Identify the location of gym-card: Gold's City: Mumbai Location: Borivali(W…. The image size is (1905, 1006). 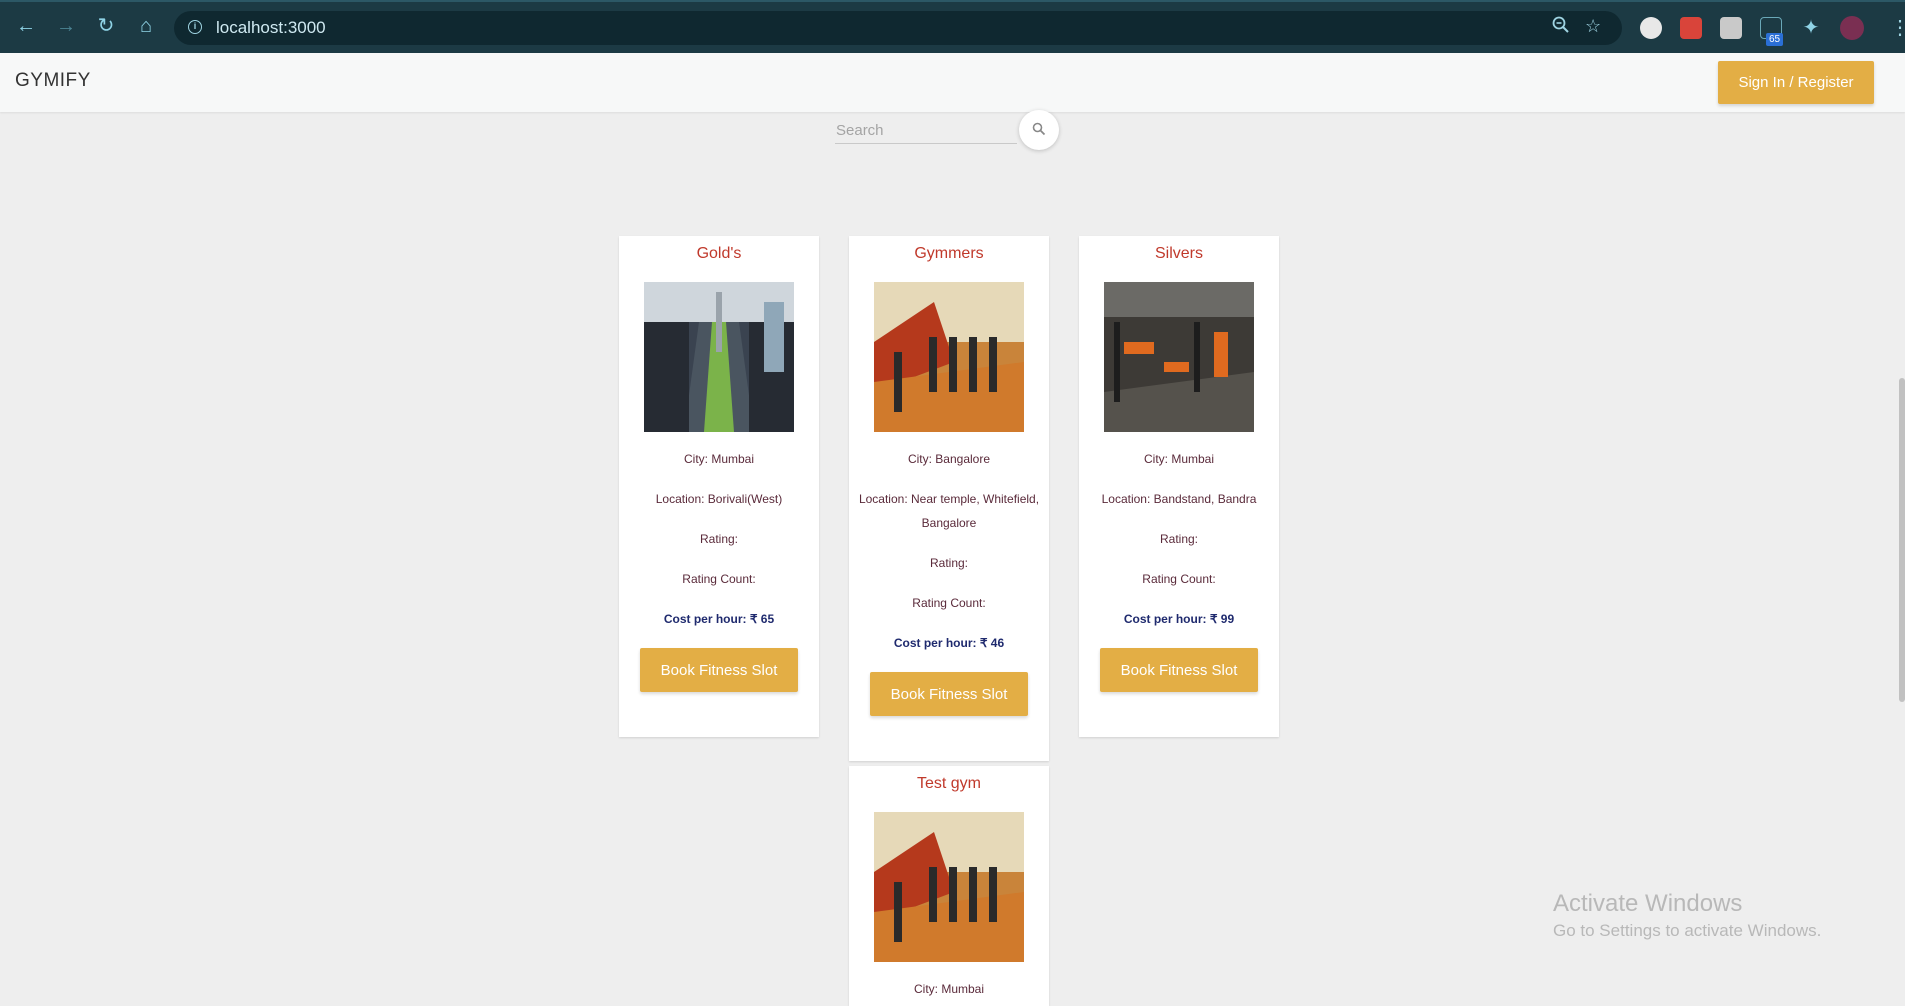
(719, 486).